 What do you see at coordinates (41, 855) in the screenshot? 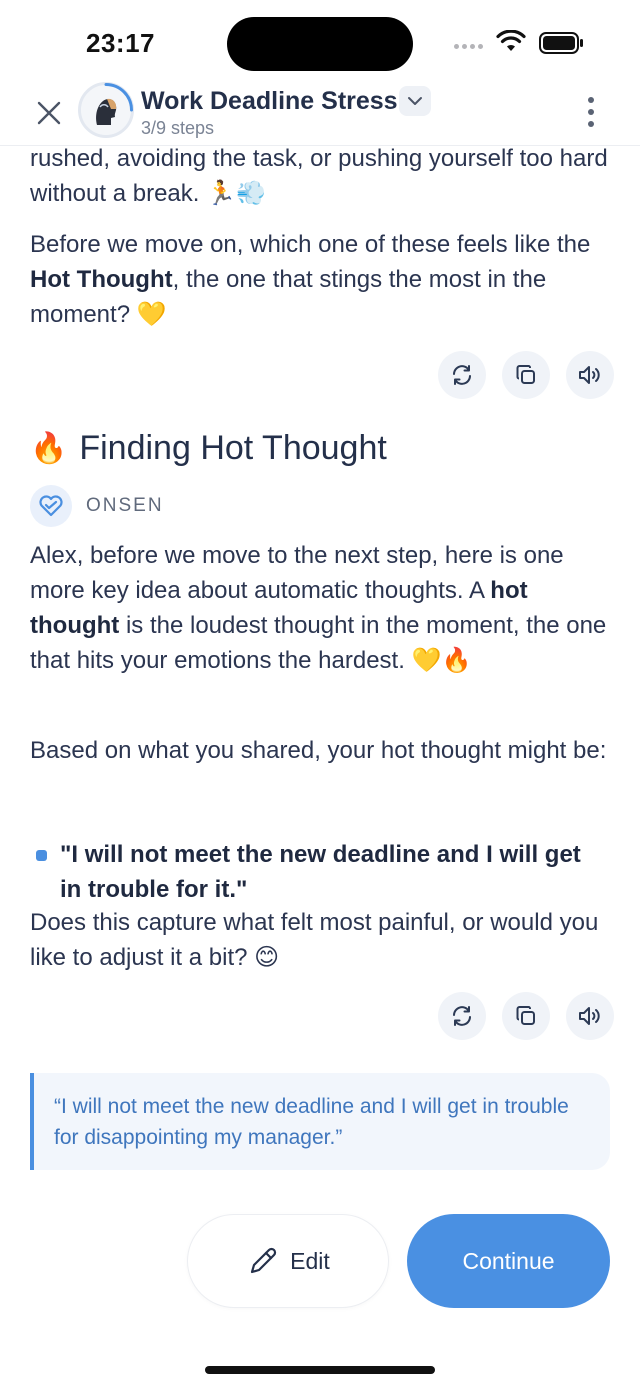
I see `bullet-marker` at bounding box center [41, 855].